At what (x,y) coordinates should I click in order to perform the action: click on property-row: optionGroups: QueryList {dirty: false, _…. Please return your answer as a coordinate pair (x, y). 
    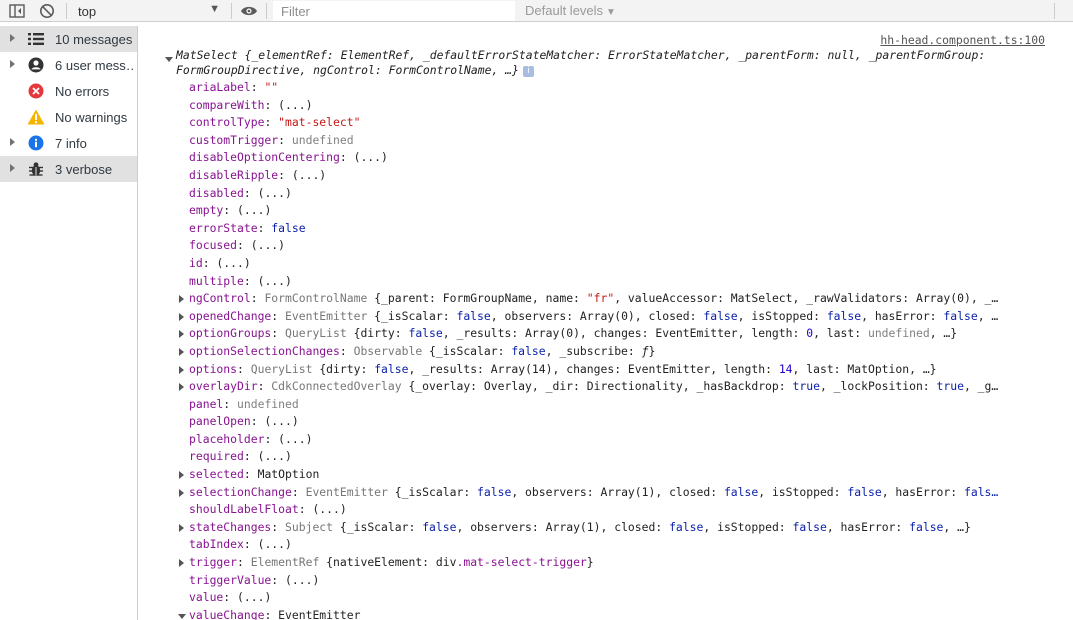
    Looking at the image, I should click on (616, 334).